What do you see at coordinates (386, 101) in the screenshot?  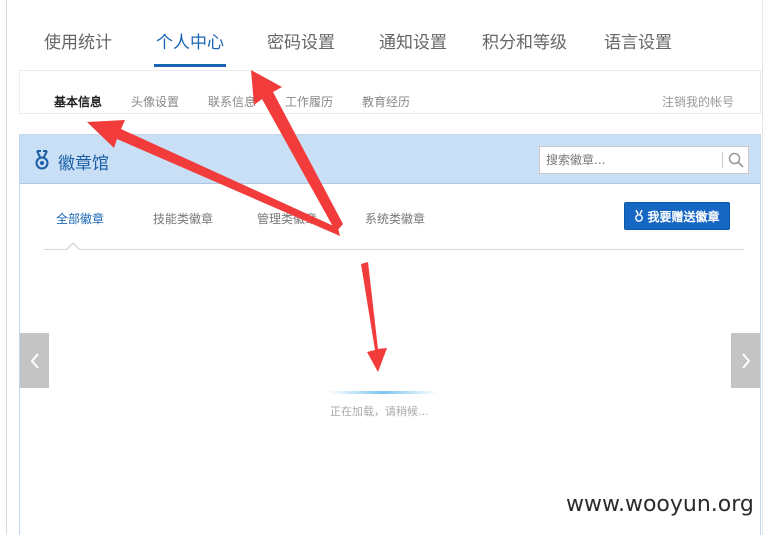 I see `sub-nav-education: 教育经历` at bounding box center [386, 101].